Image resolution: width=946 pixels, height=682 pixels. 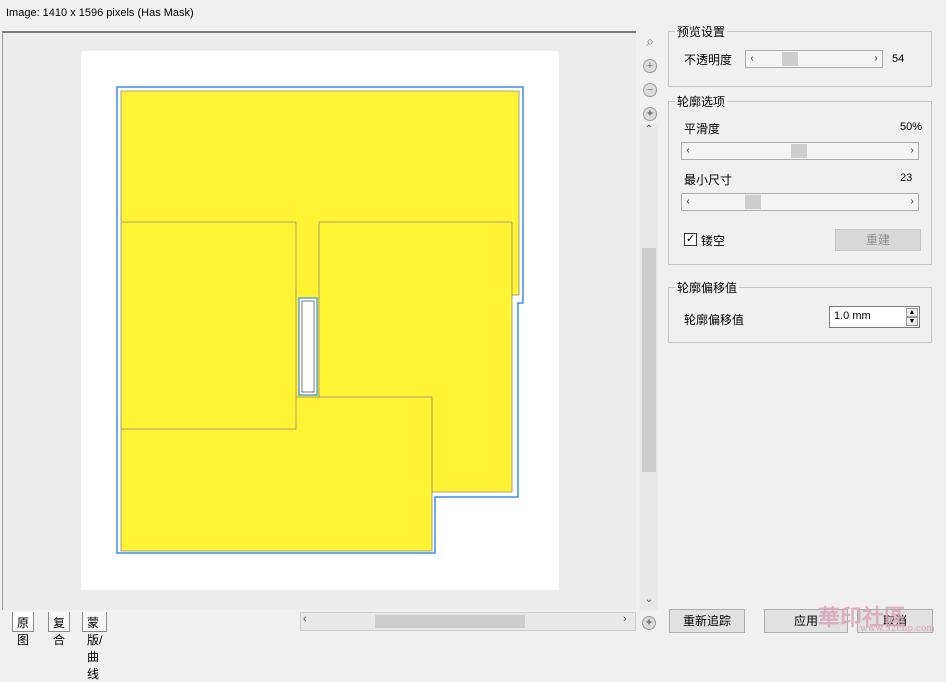 I want to click on tab-mask-curve: 蒙版/曲线, so click(x=95, y=646).